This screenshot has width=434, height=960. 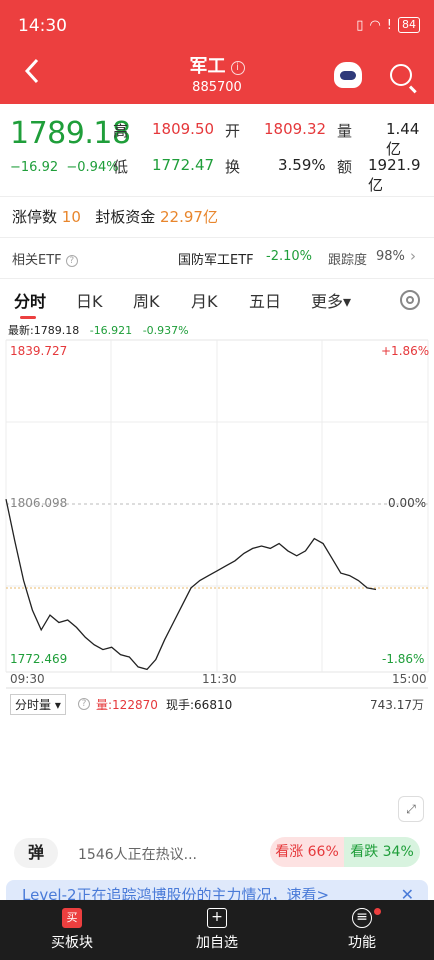 What do you see at coordinates (413, 256) in the screenshot?
I see `chevron-right-icon: ›` at bounding box center [413, 256].